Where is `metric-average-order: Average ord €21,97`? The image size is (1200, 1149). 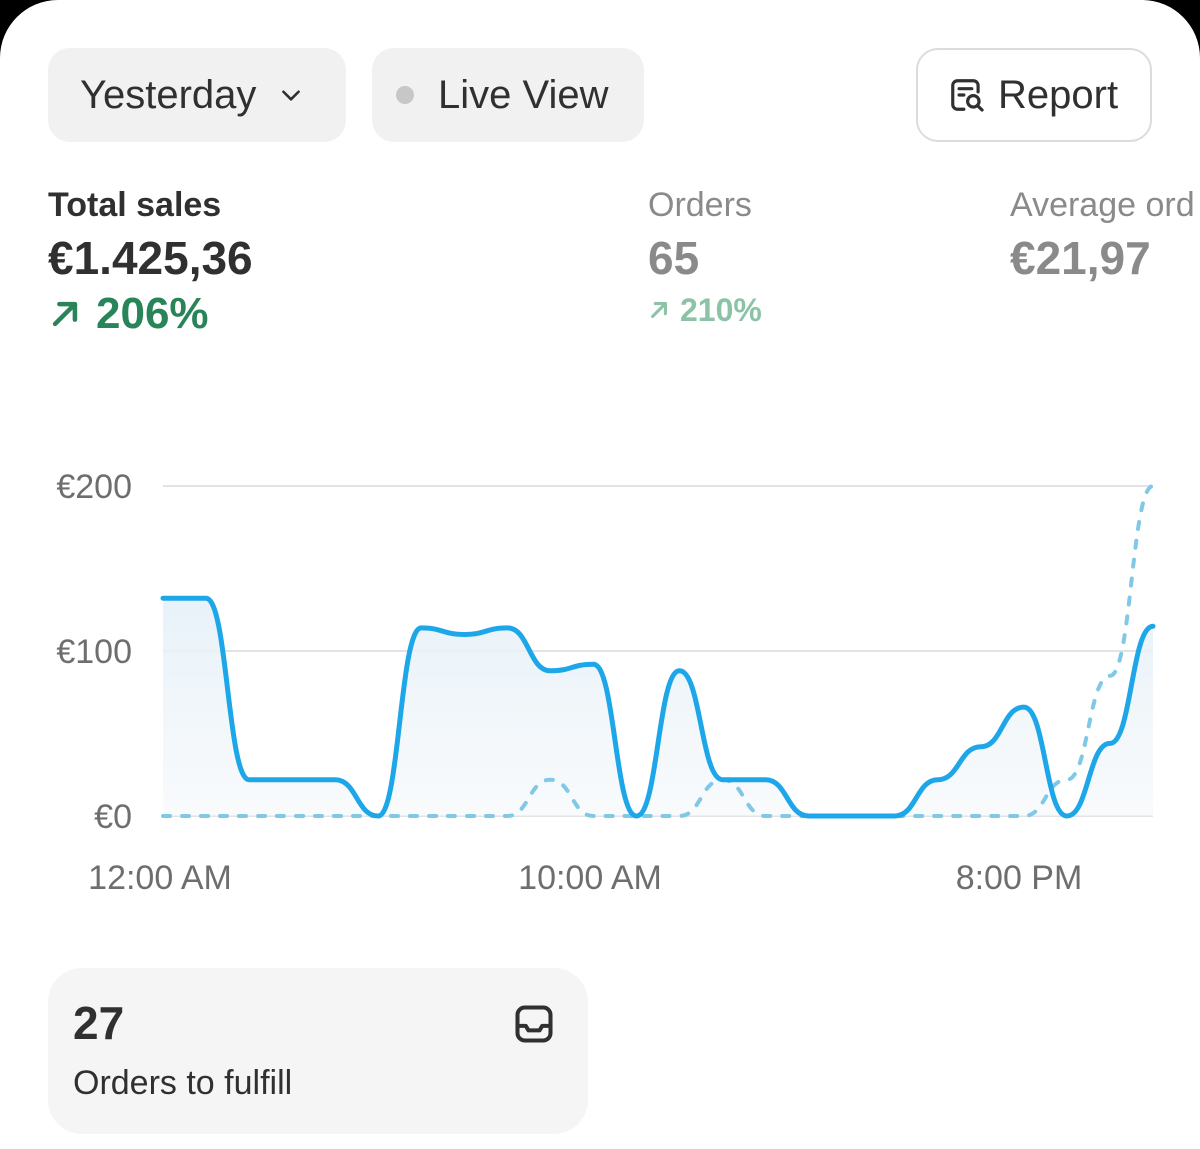 metric-average-order: Average ord €21,97 is located at coordinates (1102, 235).